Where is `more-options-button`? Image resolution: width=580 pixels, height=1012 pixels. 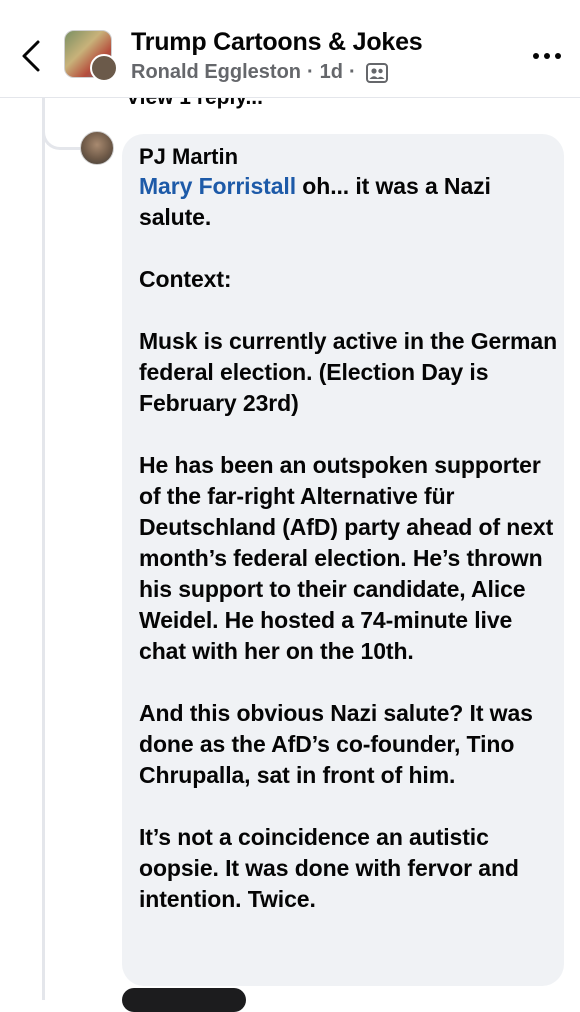
more-options-button is located at coordinates (547, 56).